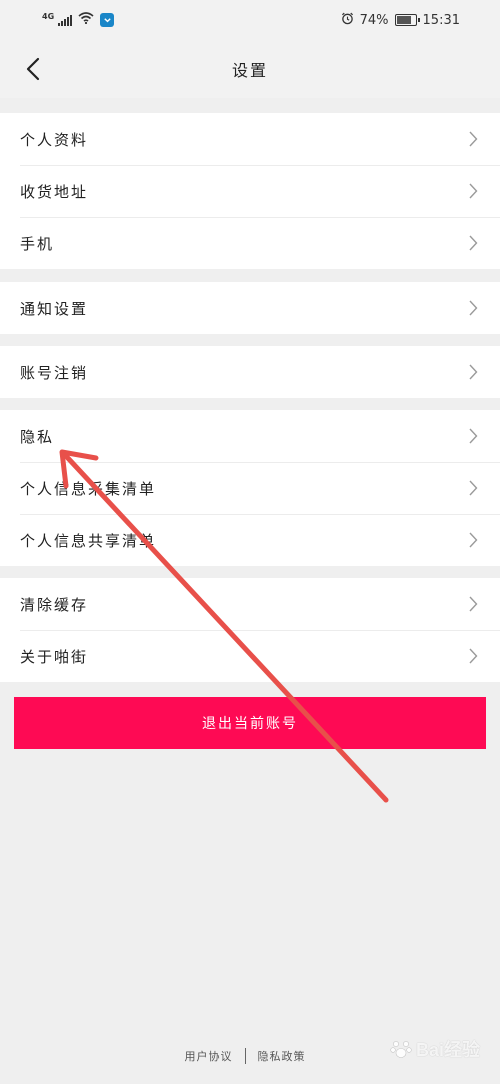 This screenshot has height=1084, width=500. I want to click on row-label: 隐私, so click(37, 436).